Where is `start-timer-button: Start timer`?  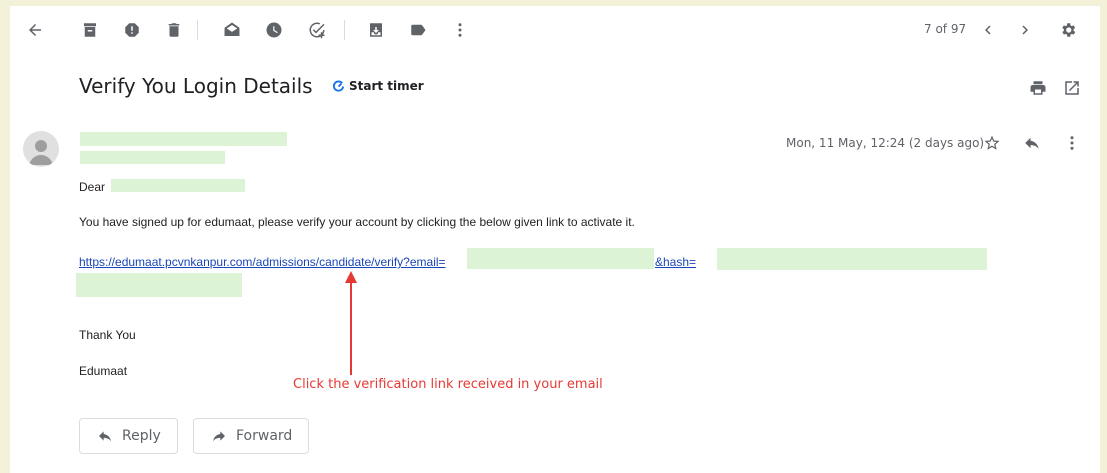
start-timer-button: Start timer is located at coordinates (378, 86).